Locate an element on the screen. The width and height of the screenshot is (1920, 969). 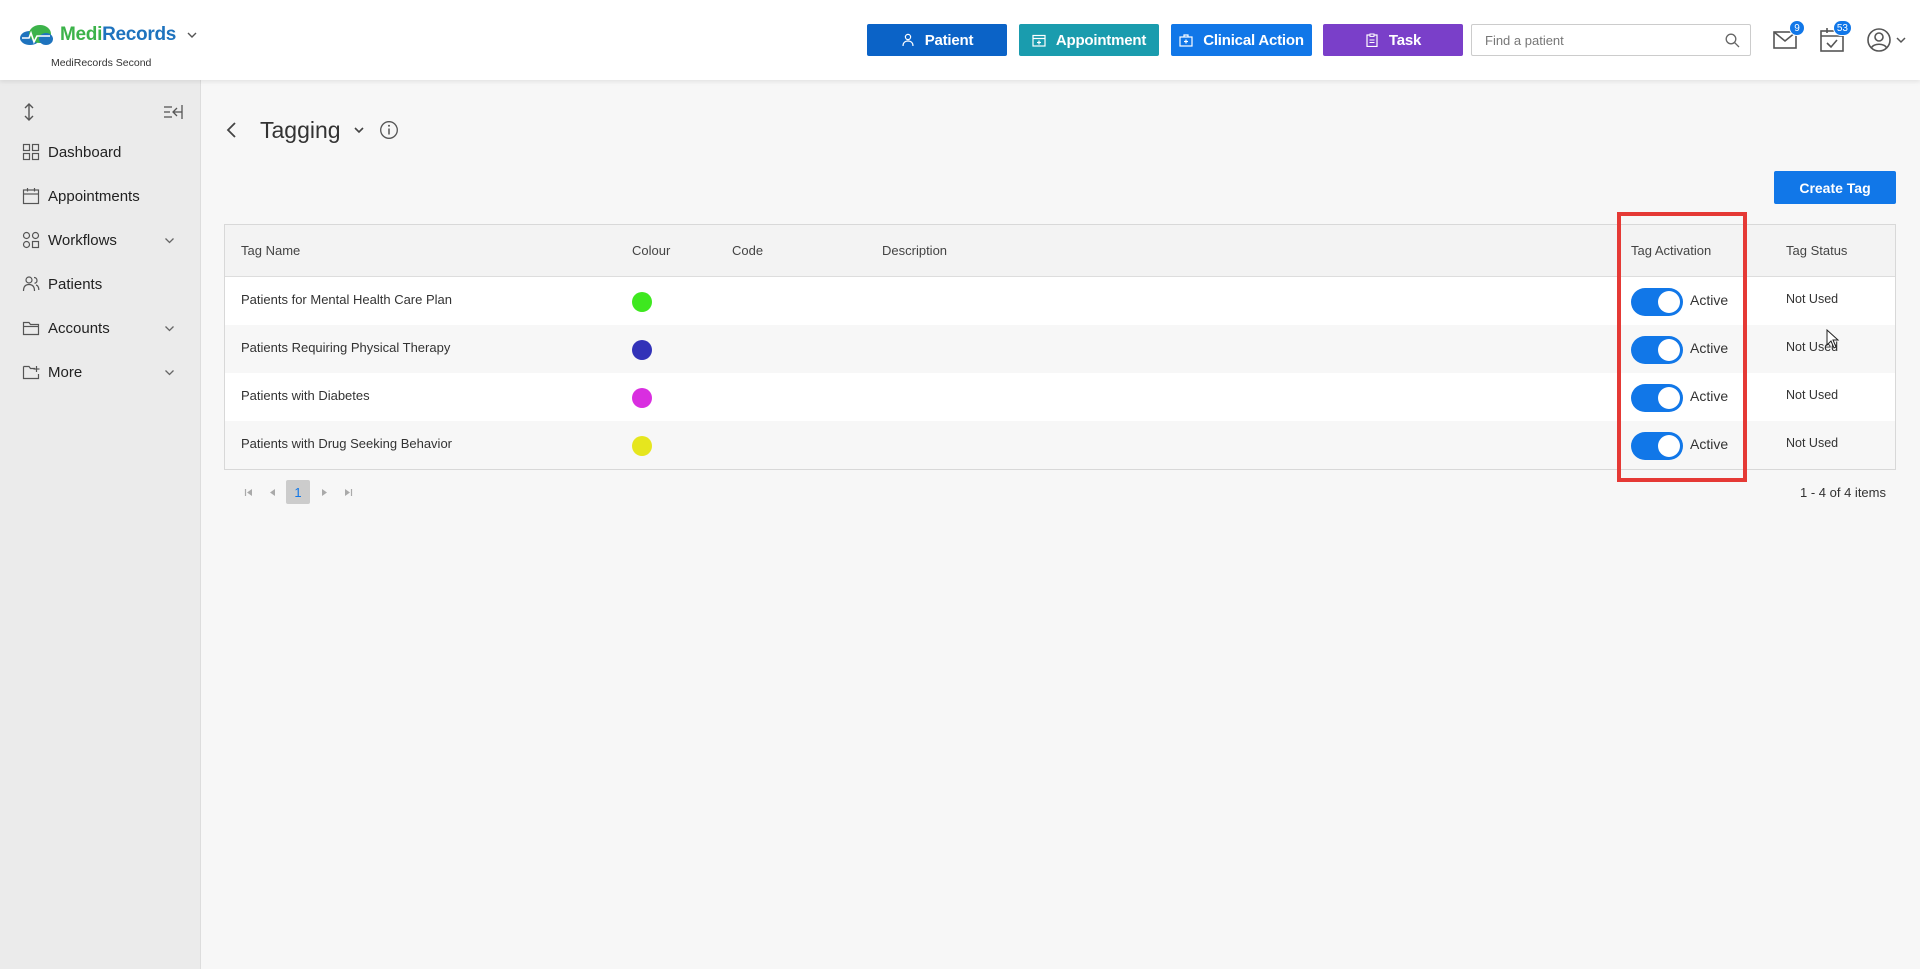
tag-name-cell: Patients for Mental Health Care Plan is located at coordinates (346, 299).